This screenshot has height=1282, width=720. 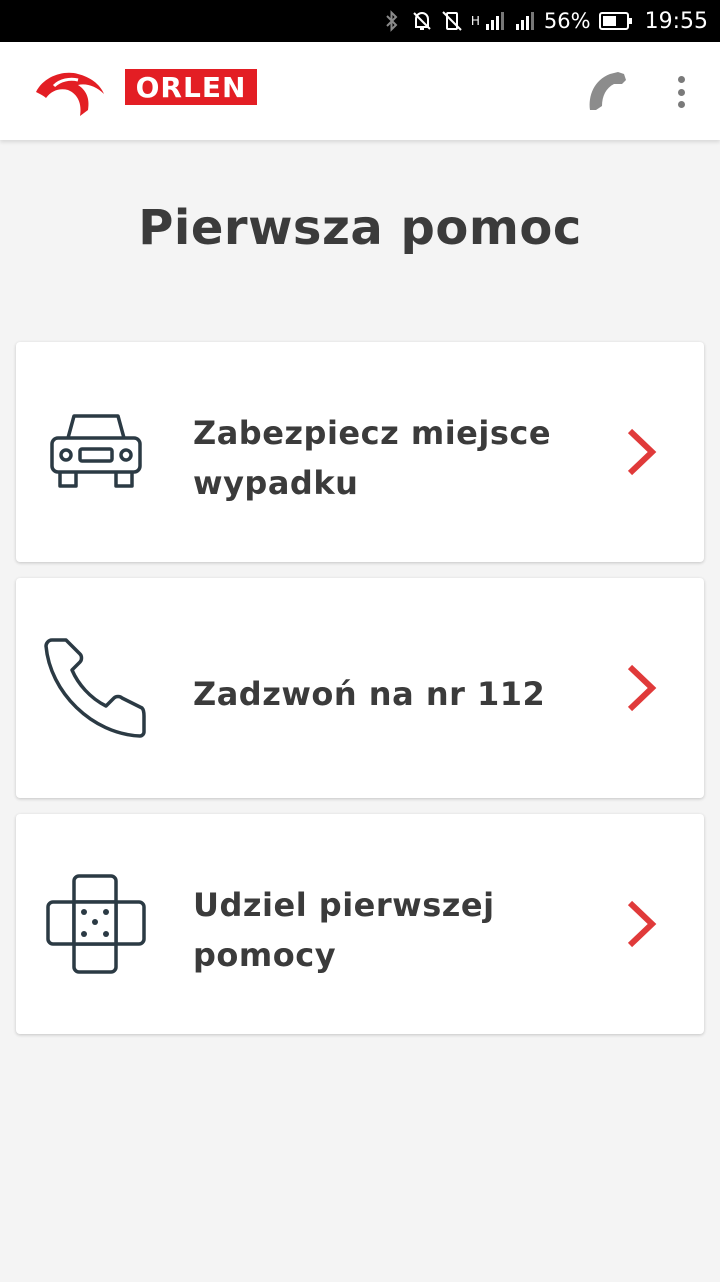 I want to click on list-item-label: Udziel pierwszej pomocy, so click(x=344, y=930).